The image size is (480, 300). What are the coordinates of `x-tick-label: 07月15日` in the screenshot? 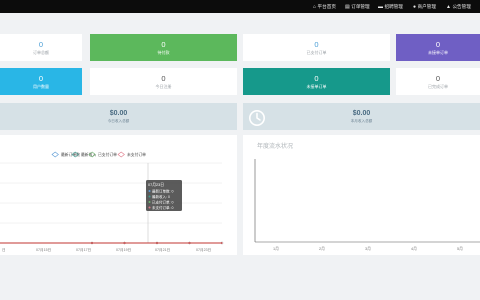 It's located at (43, 249).